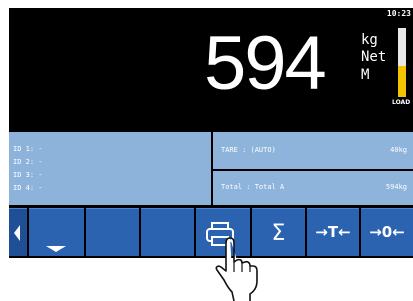  I want to click on id-panel: ID 1: - ID 2: - ID 3: - ID 4: -, so click(110, 168).